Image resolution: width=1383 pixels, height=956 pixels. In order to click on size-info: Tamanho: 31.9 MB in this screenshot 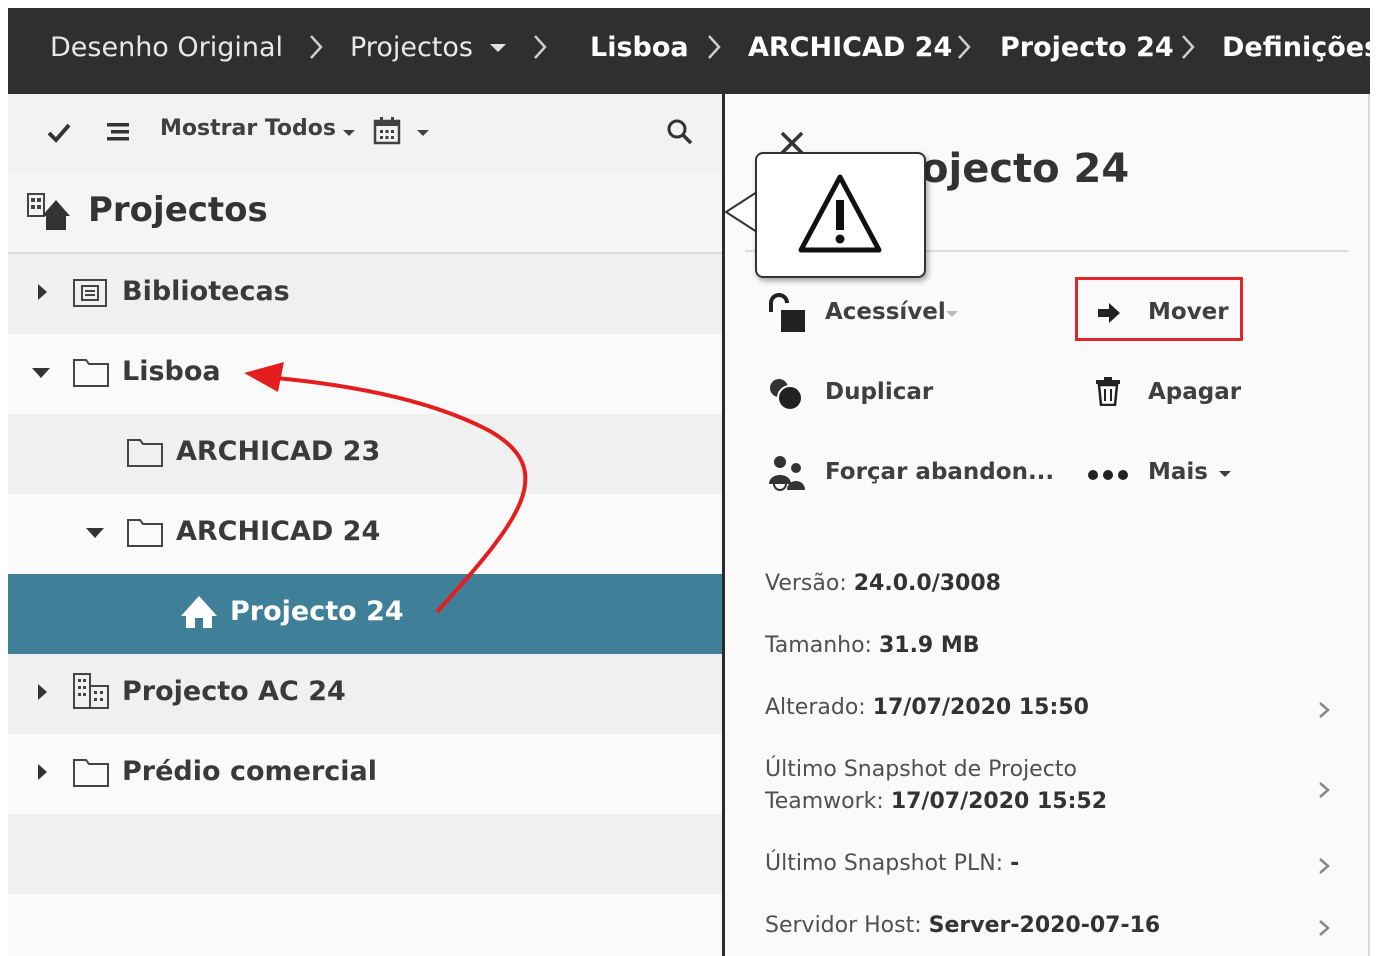, I will do `click(872, 645)`.